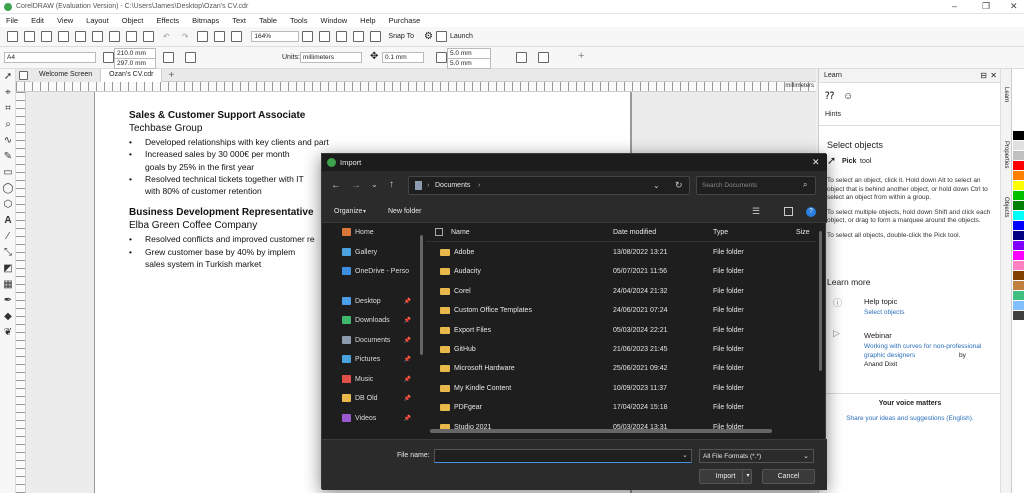  I want to click on page-height-input: 297.0 mm, so click(135, 63).